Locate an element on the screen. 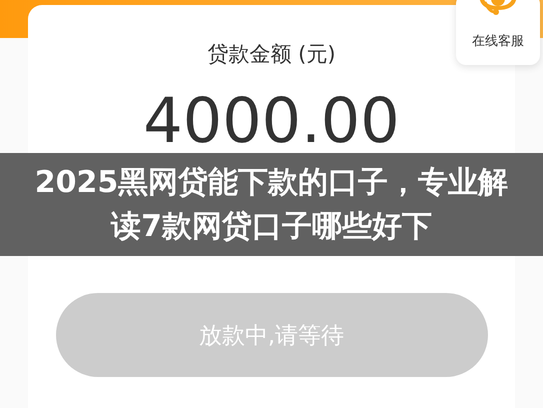 The width and height of the screenshot is (543, 408). customer-service-button: 在线客服 is located at coordinates (498, 32).